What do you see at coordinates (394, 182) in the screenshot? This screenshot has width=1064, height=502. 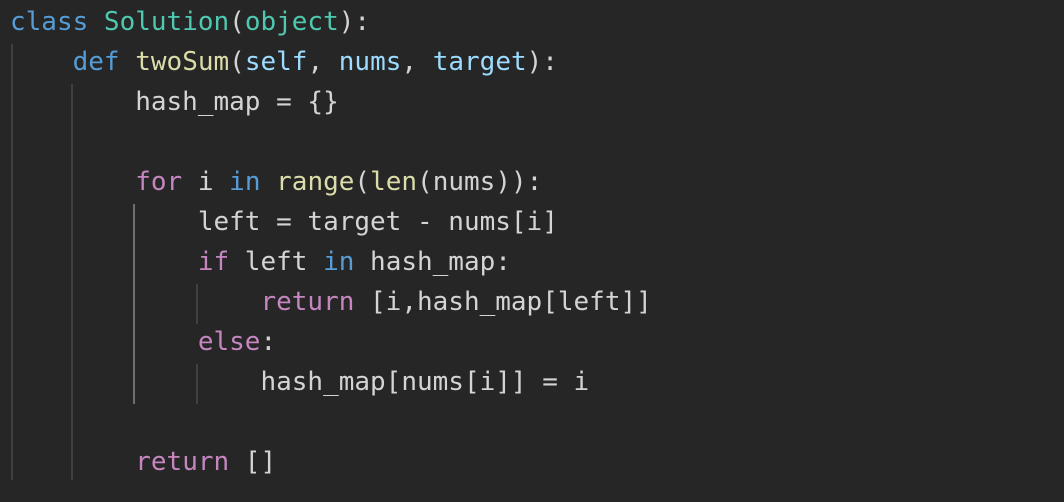 I see `code-token: len` at bounding box center [394, 182].